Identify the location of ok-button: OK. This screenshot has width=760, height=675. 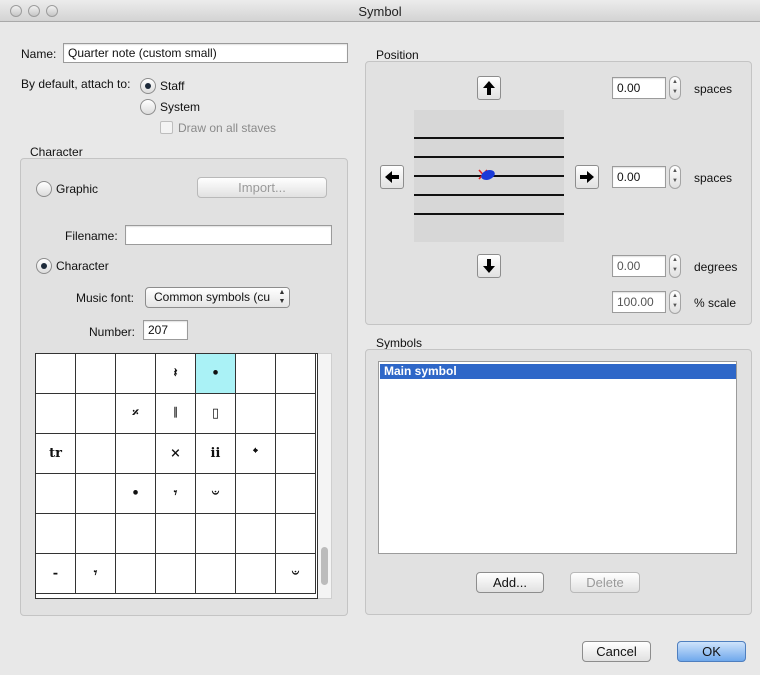
(711, 651).